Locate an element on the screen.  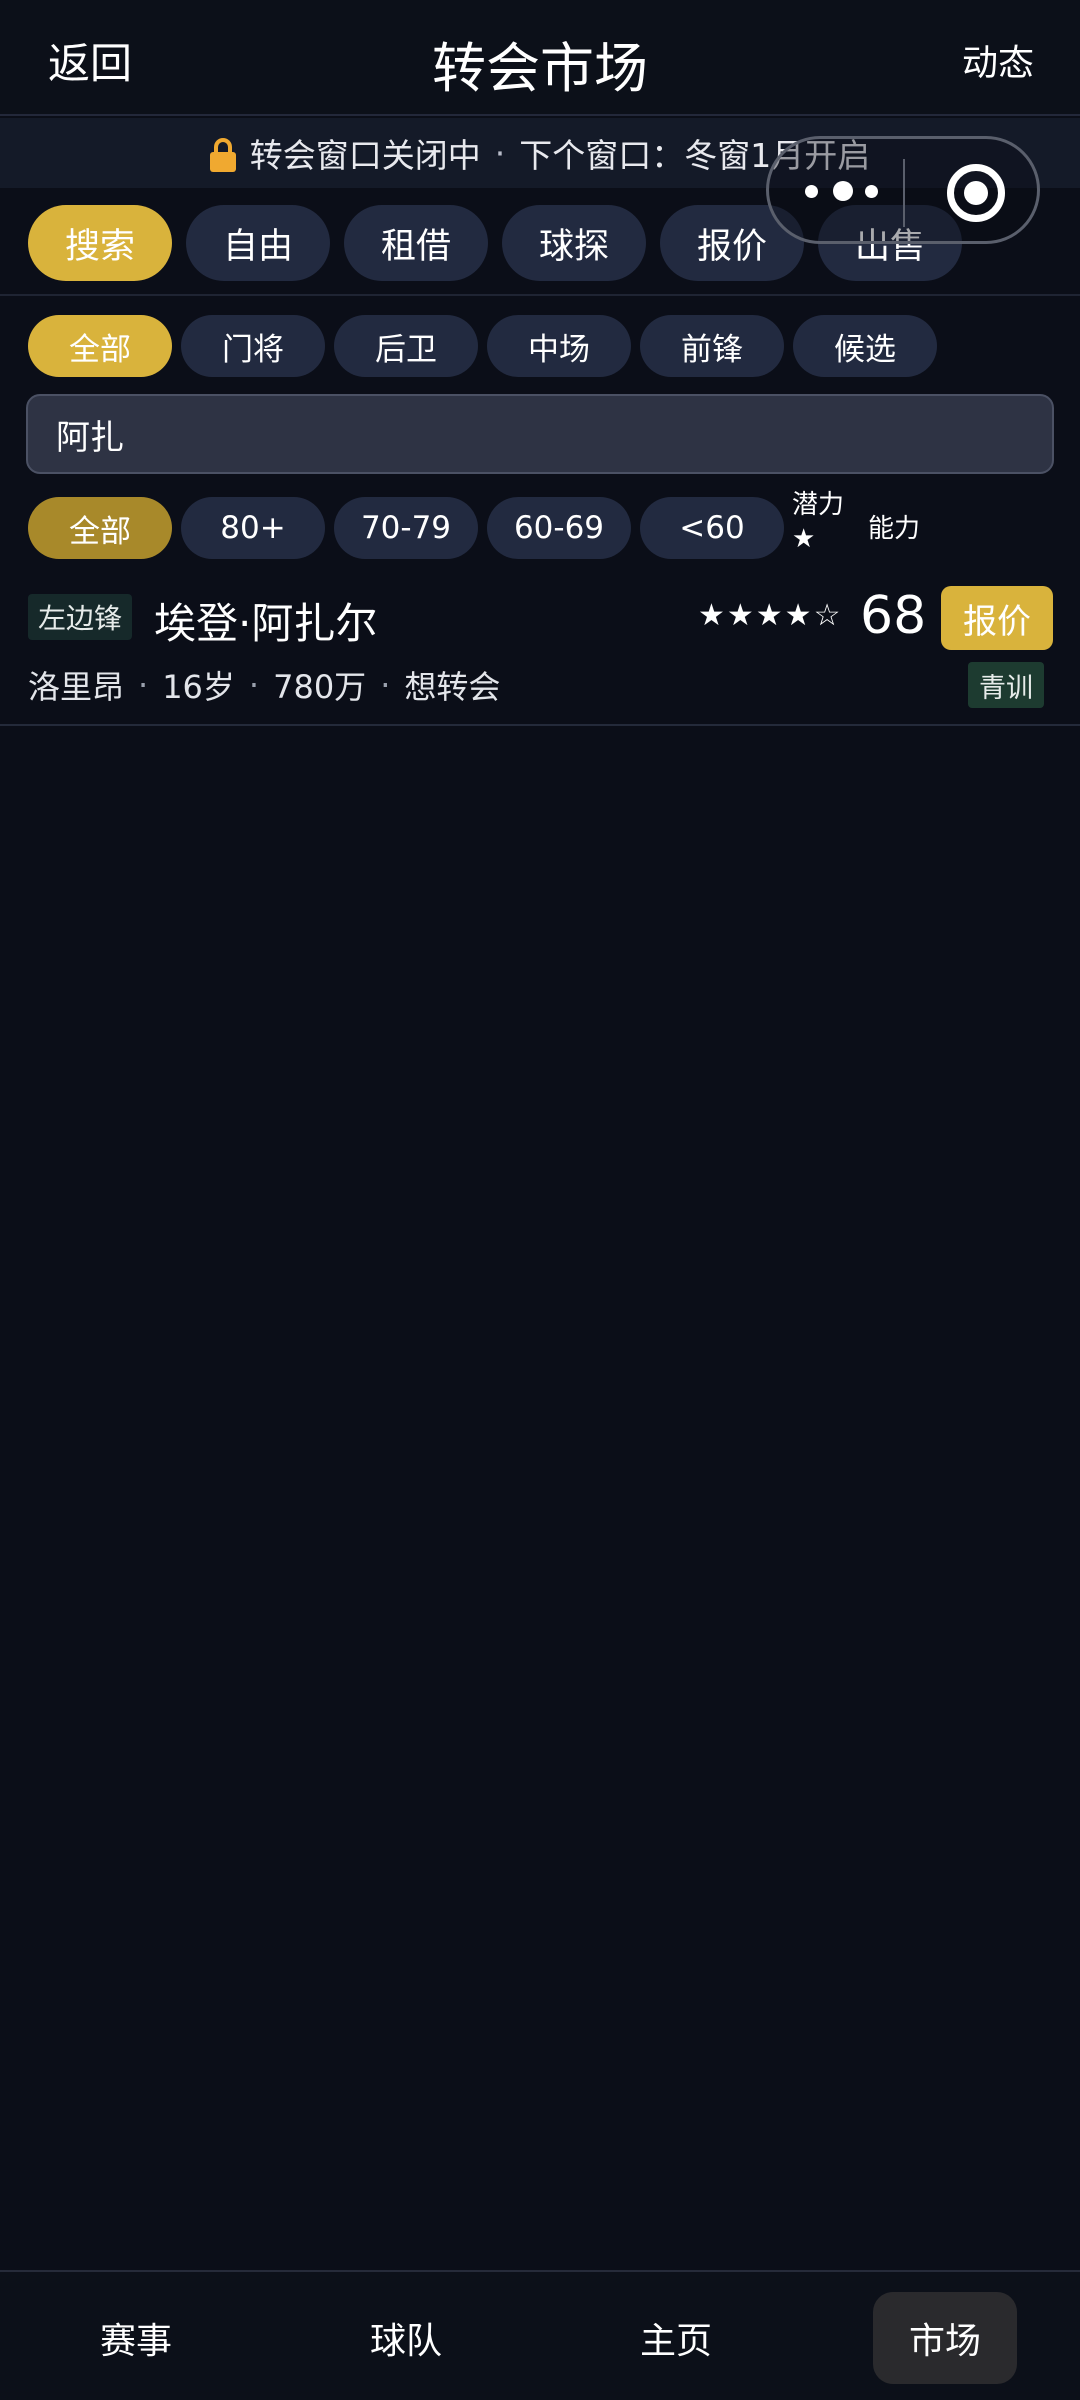
mini-program-capsule is located at coordinates (903, 190).